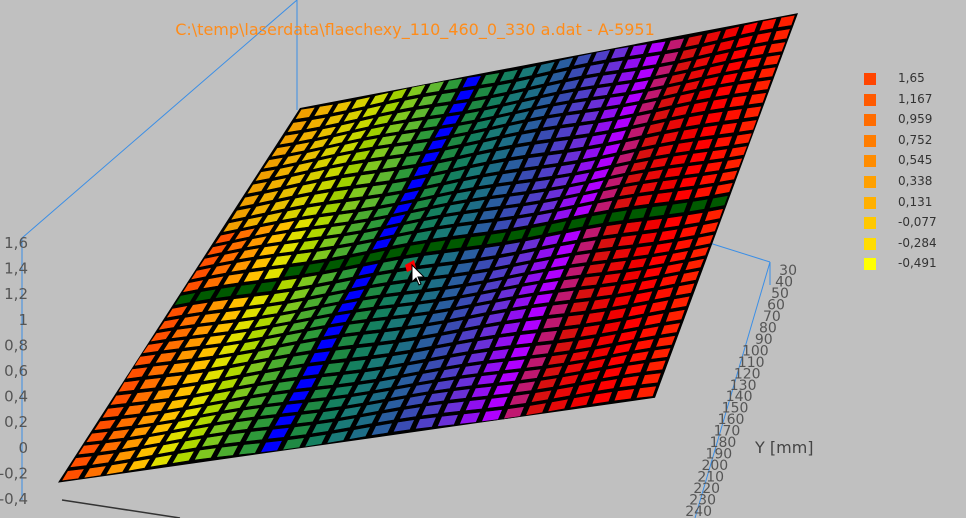 The width and height of the screenshot is (966, 518). I want to click on z-tick-label: 0,6, so click(16, 371).